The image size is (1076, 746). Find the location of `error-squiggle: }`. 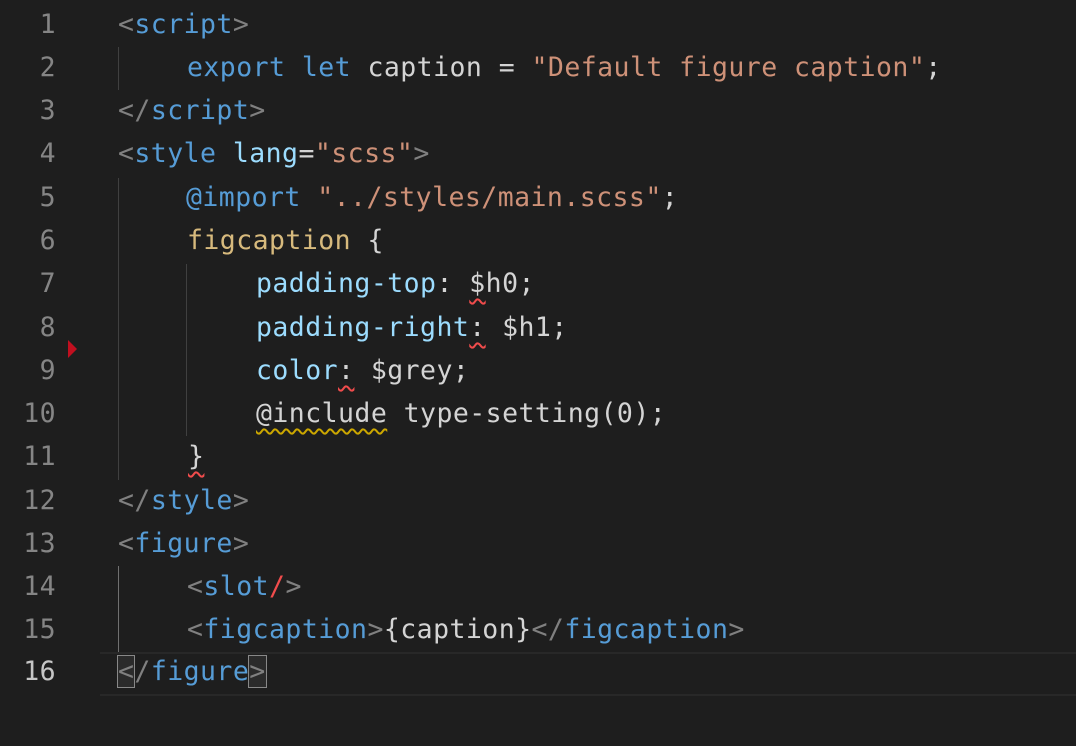

error-squiggle: } is located at coordinates (196, 456).